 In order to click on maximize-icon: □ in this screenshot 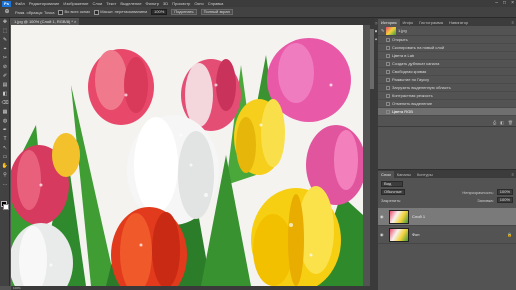, I will do `click(504, 3)`.